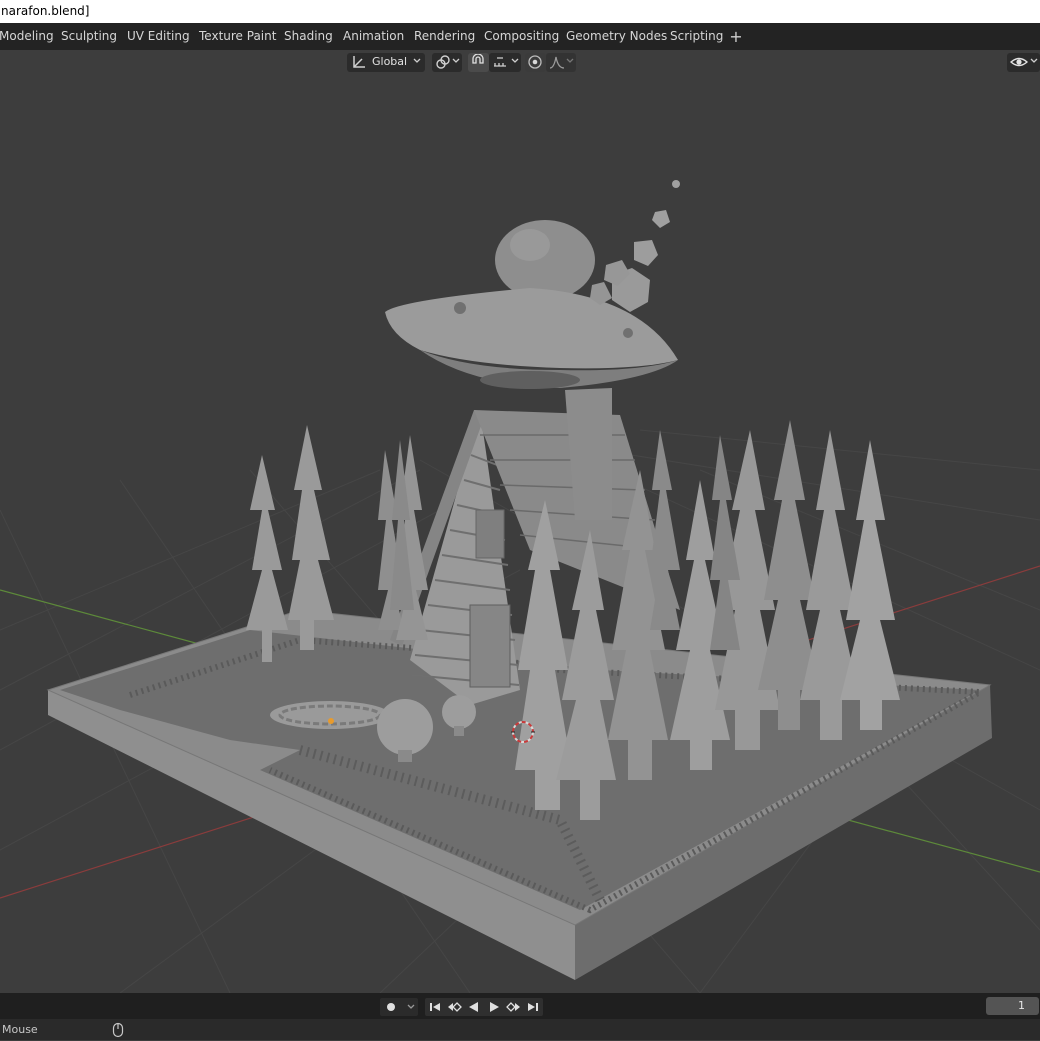  I want to click on prev-keyframe-icon, so click(454, 1008).